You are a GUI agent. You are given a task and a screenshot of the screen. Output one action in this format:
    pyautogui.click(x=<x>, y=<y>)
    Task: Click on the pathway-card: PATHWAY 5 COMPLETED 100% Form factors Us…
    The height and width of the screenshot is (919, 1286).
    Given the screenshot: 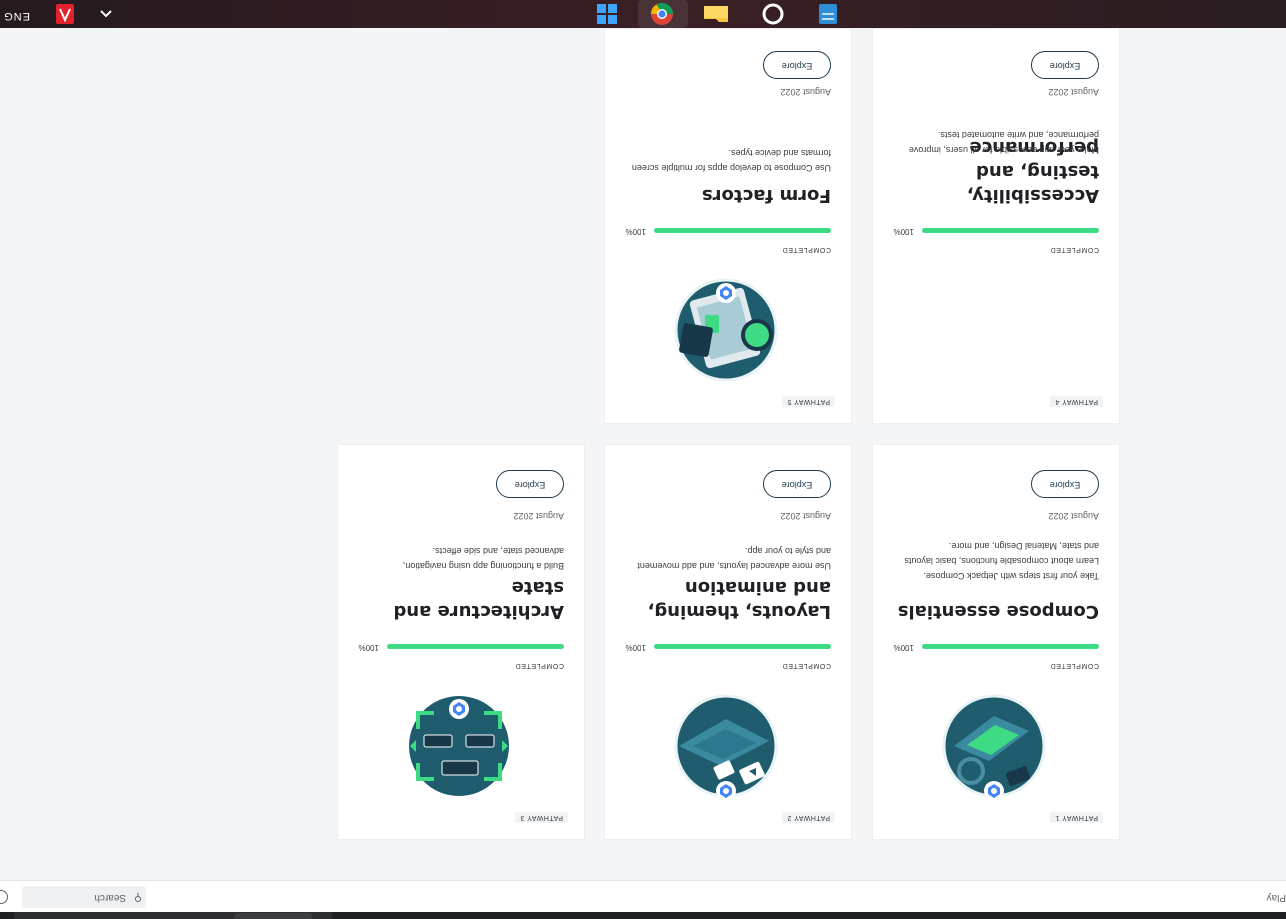 What is the action you would take?
    pyautogui.click(x=728, y=226)
    